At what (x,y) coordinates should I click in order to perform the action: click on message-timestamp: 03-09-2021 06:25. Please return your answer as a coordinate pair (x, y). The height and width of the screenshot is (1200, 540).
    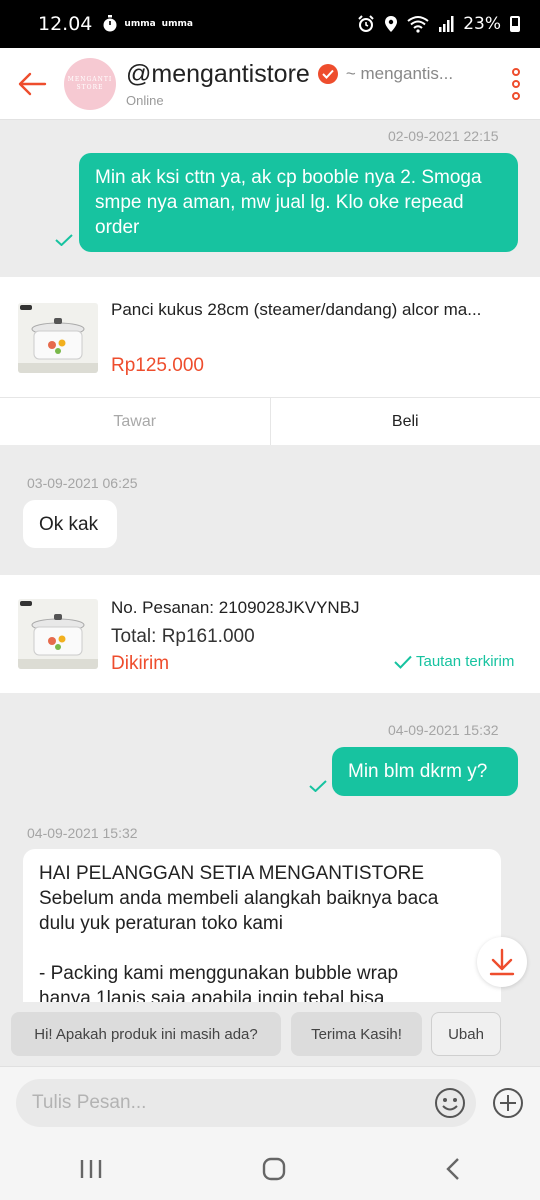
    Looking at the image, I should click on (82, 483).